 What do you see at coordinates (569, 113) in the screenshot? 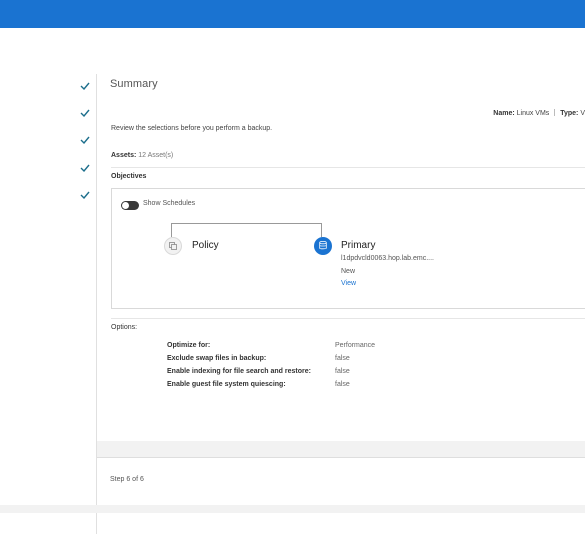
I see `type-label: Type:` at bounding box center [569, 113].